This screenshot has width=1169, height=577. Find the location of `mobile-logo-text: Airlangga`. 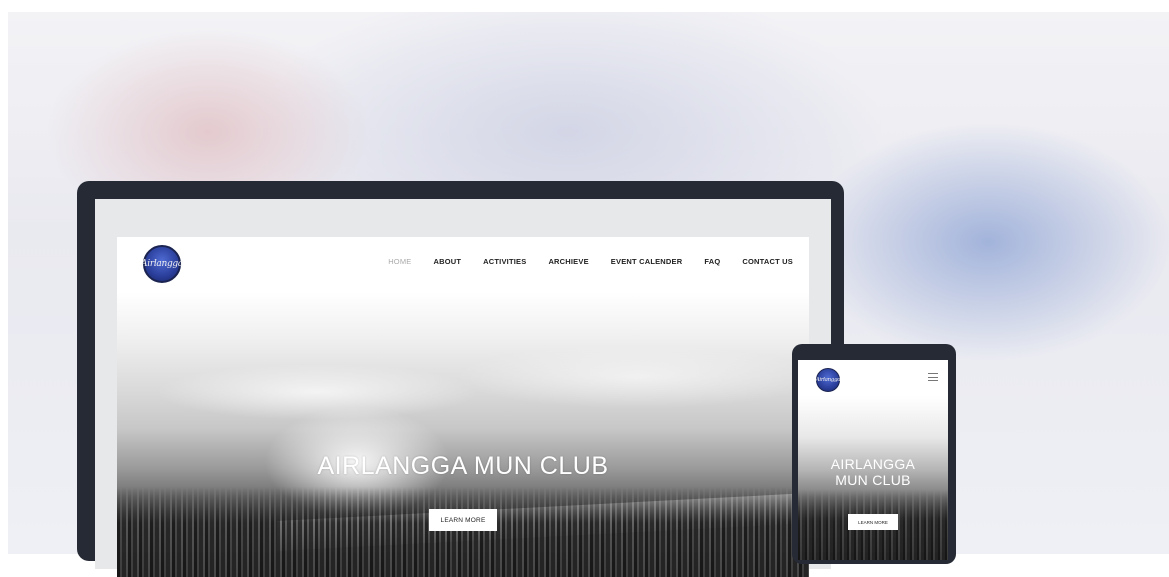

mobile-logo-text: Airlangga is located at coordinates (828, 380).